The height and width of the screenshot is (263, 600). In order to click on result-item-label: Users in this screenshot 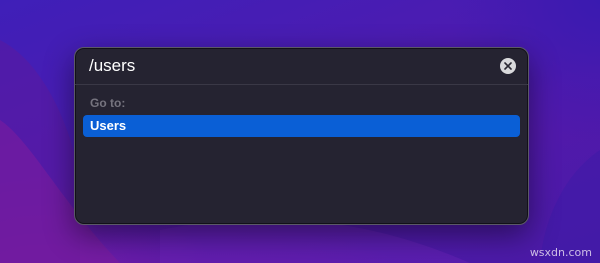, I will do `click(108, 125)`.